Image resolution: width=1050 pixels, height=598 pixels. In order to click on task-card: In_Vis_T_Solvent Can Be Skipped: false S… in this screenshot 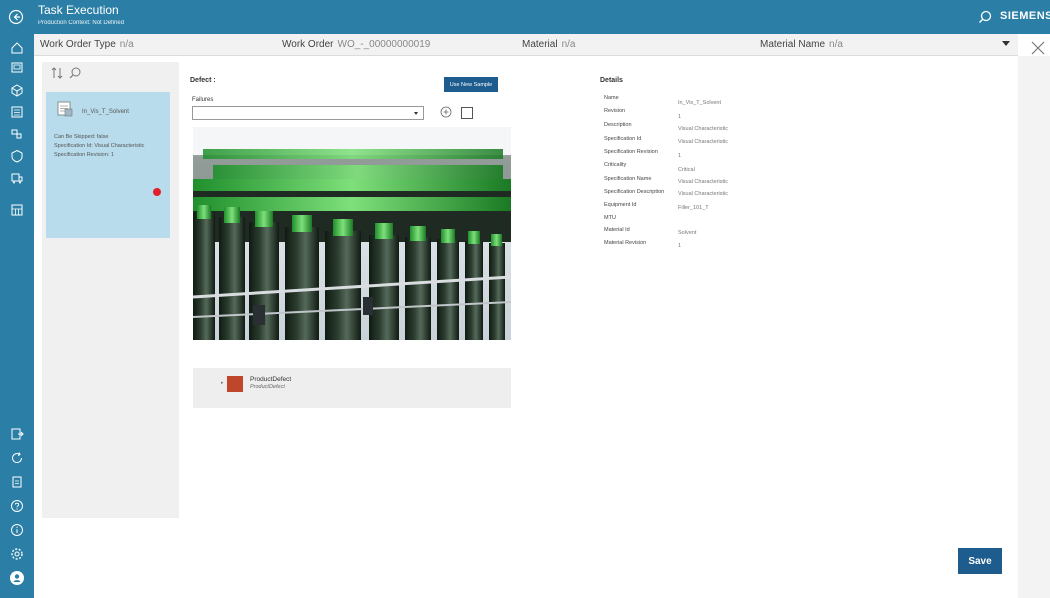, I will do `click(108, 165)`.